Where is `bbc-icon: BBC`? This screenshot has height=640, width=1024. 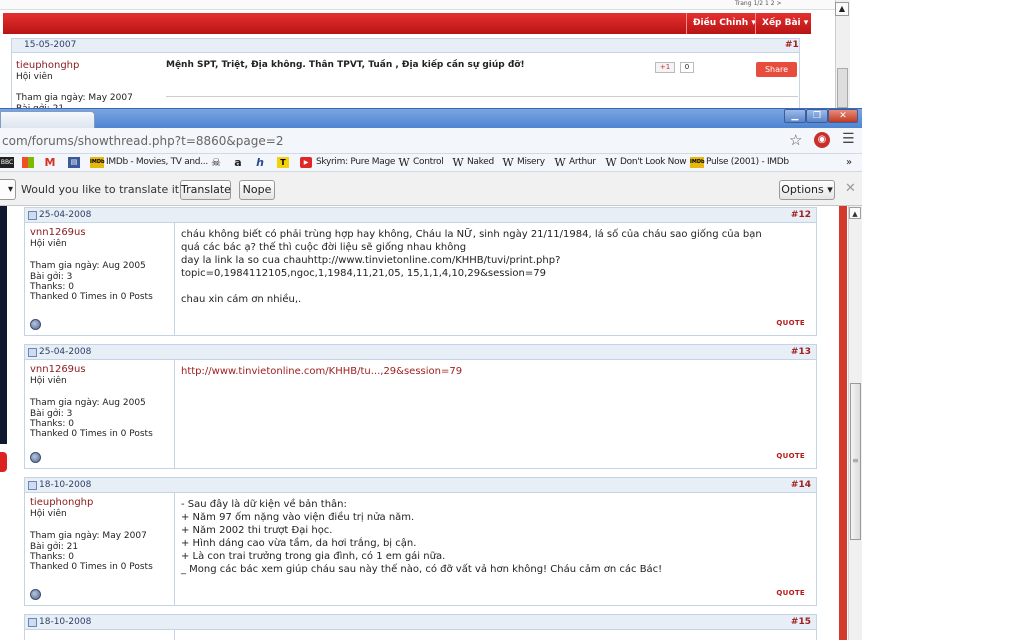 bbc-icon: BBC is located at coordinates (7, 162).